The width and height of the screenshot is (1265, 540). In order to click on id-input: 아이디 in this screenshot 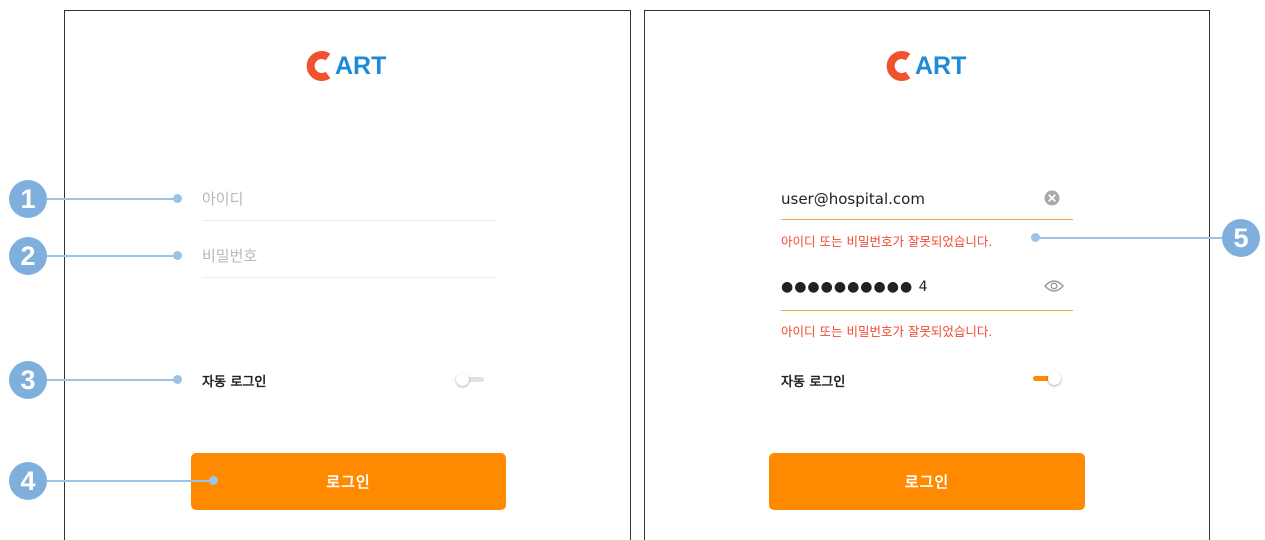, I will do `click(222, 199)`.